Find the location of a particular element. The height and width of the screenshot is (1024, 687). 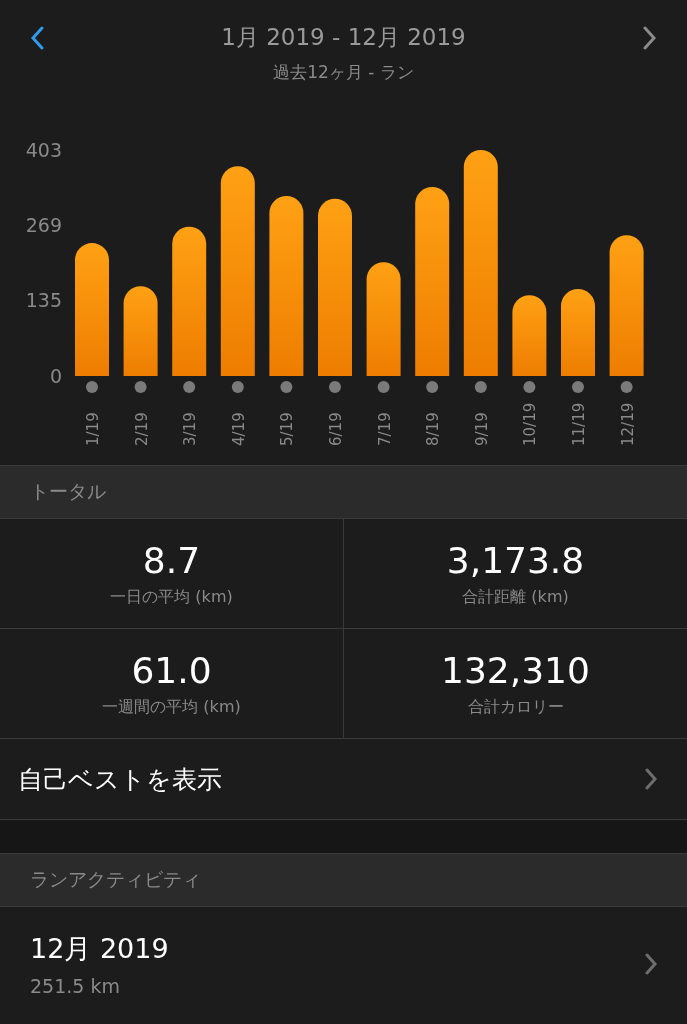

activity-distance: 251.5 km is located at coordinates (75, 986).